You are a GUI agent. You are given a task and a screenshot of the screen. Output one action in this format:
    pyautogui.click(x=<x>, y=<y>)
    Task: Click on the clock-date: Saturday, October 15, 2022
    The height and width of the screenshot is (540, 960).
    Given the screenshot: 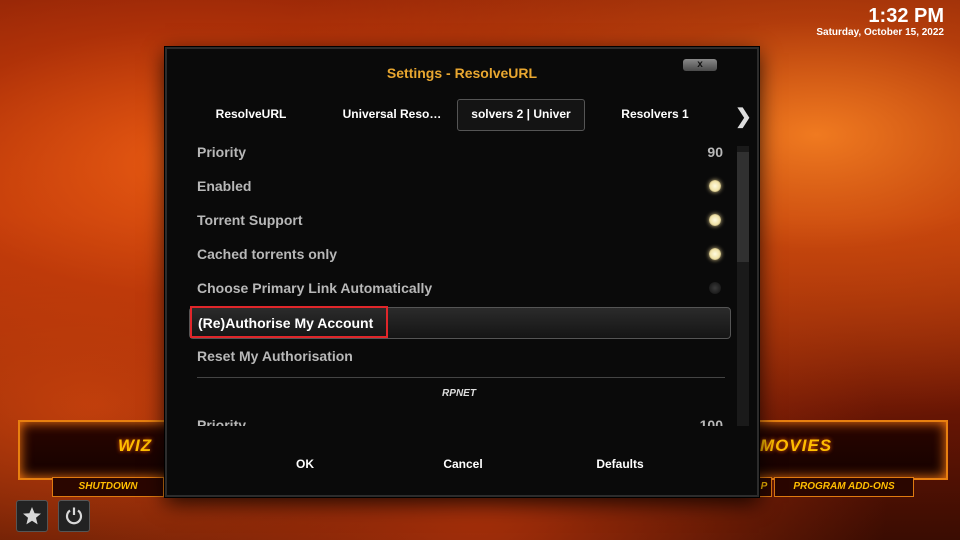 What is the action you would take?
    pyautogui.click(x=880, y=32)
    